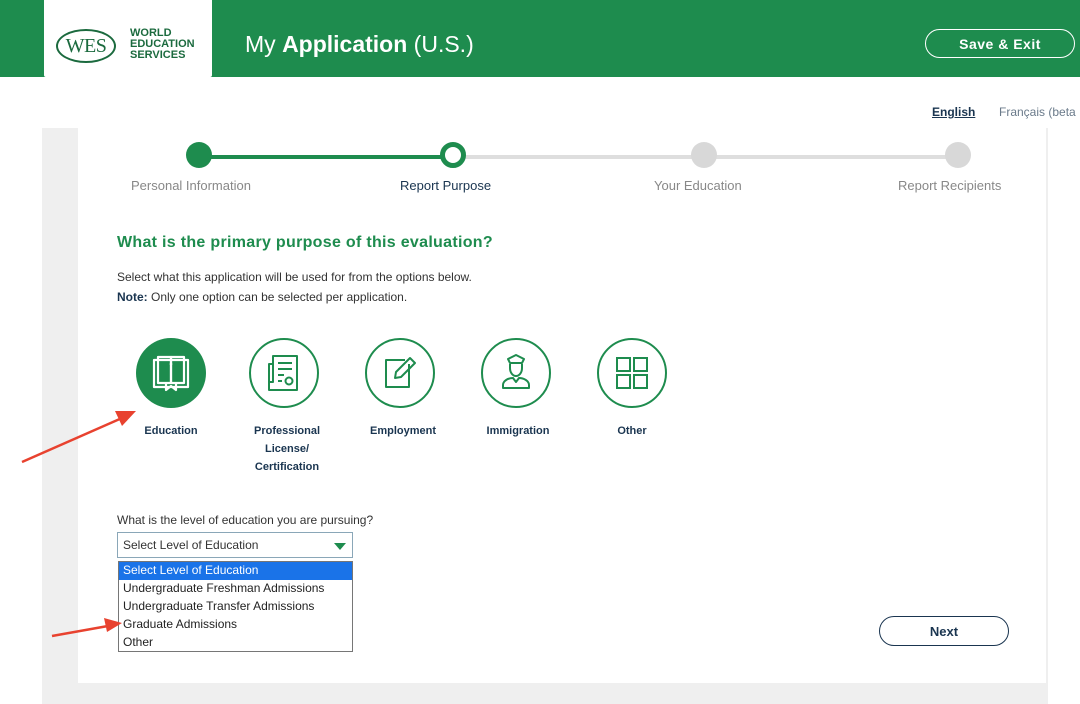 The height and width of the screenshot is (704, 1080). What do you see at coordinates (78, 524) in the screenshot?
I see `annotation-arrows` at bounding box center [78, 524].